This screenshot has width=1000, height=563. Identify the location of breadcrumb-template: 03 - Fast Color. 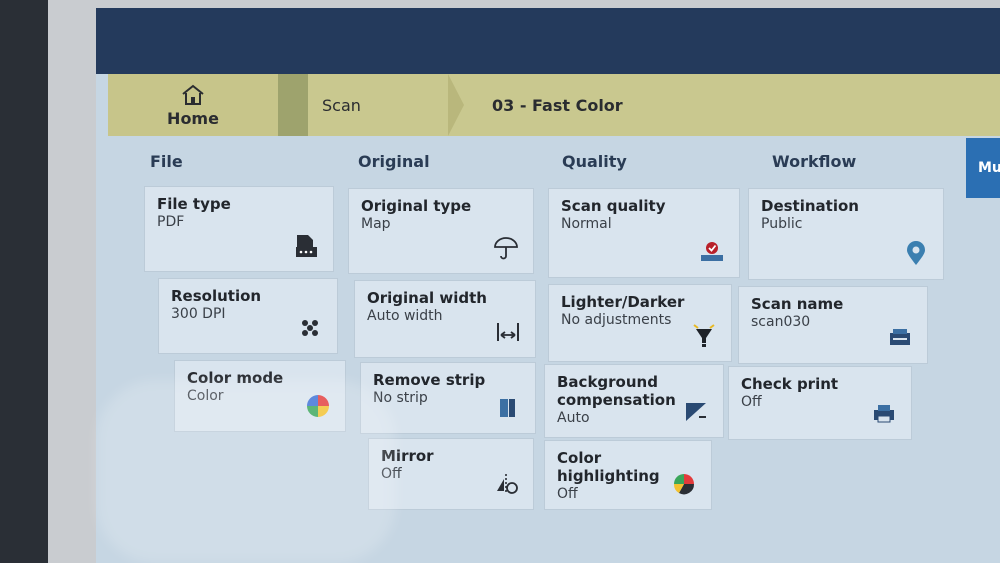
(557, 105).